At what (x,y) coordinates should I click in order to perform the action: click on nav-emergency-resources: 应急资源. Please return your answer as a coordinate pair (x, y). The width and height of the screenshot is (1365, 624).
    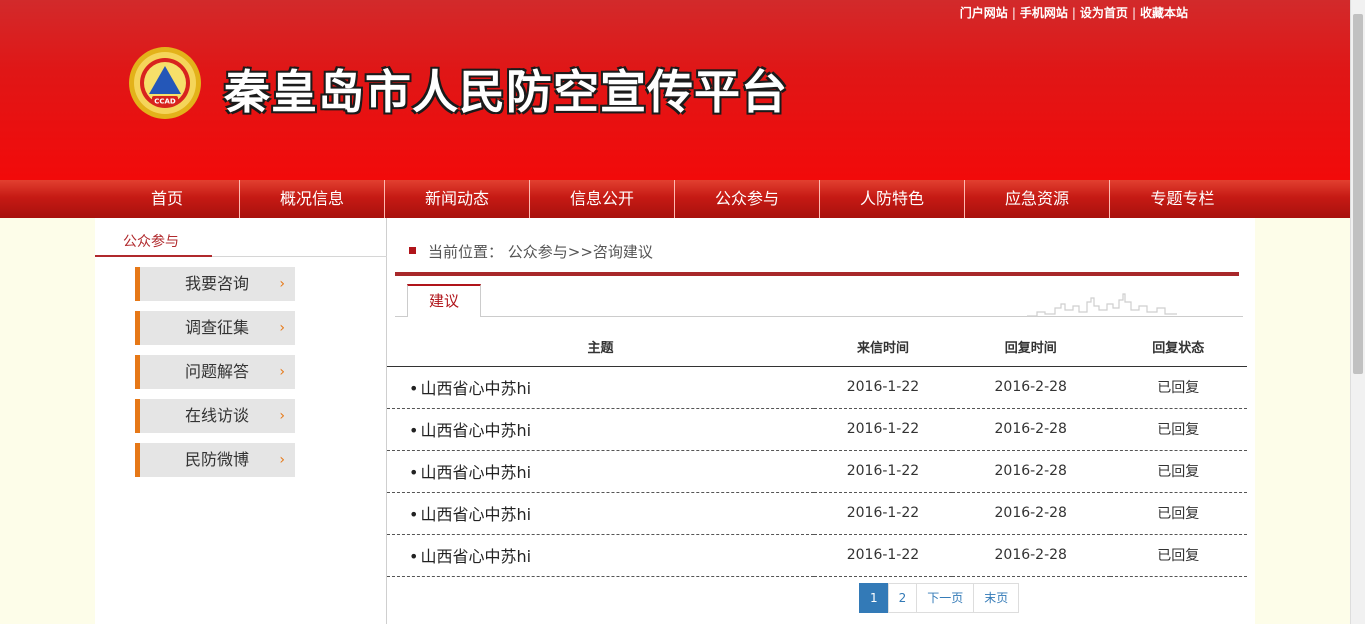
    Looking at the image, I should click on (1037, 199).